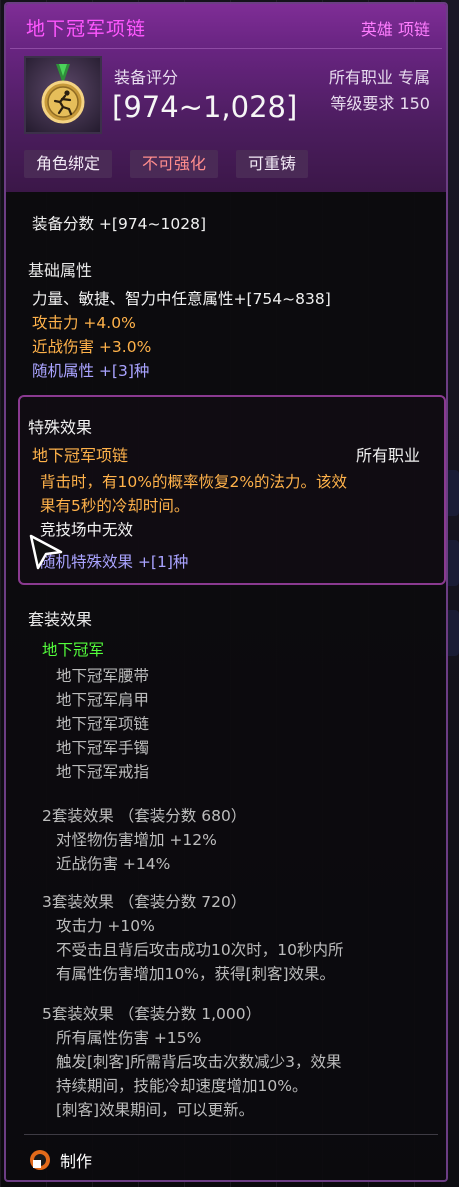 The height and width of the screenshot is (1187, 459). What do you see at coordinates (103, 772) in the screenshot?
I see `set-piece: 地下冠军戒指` at bounding box center [103, 772].